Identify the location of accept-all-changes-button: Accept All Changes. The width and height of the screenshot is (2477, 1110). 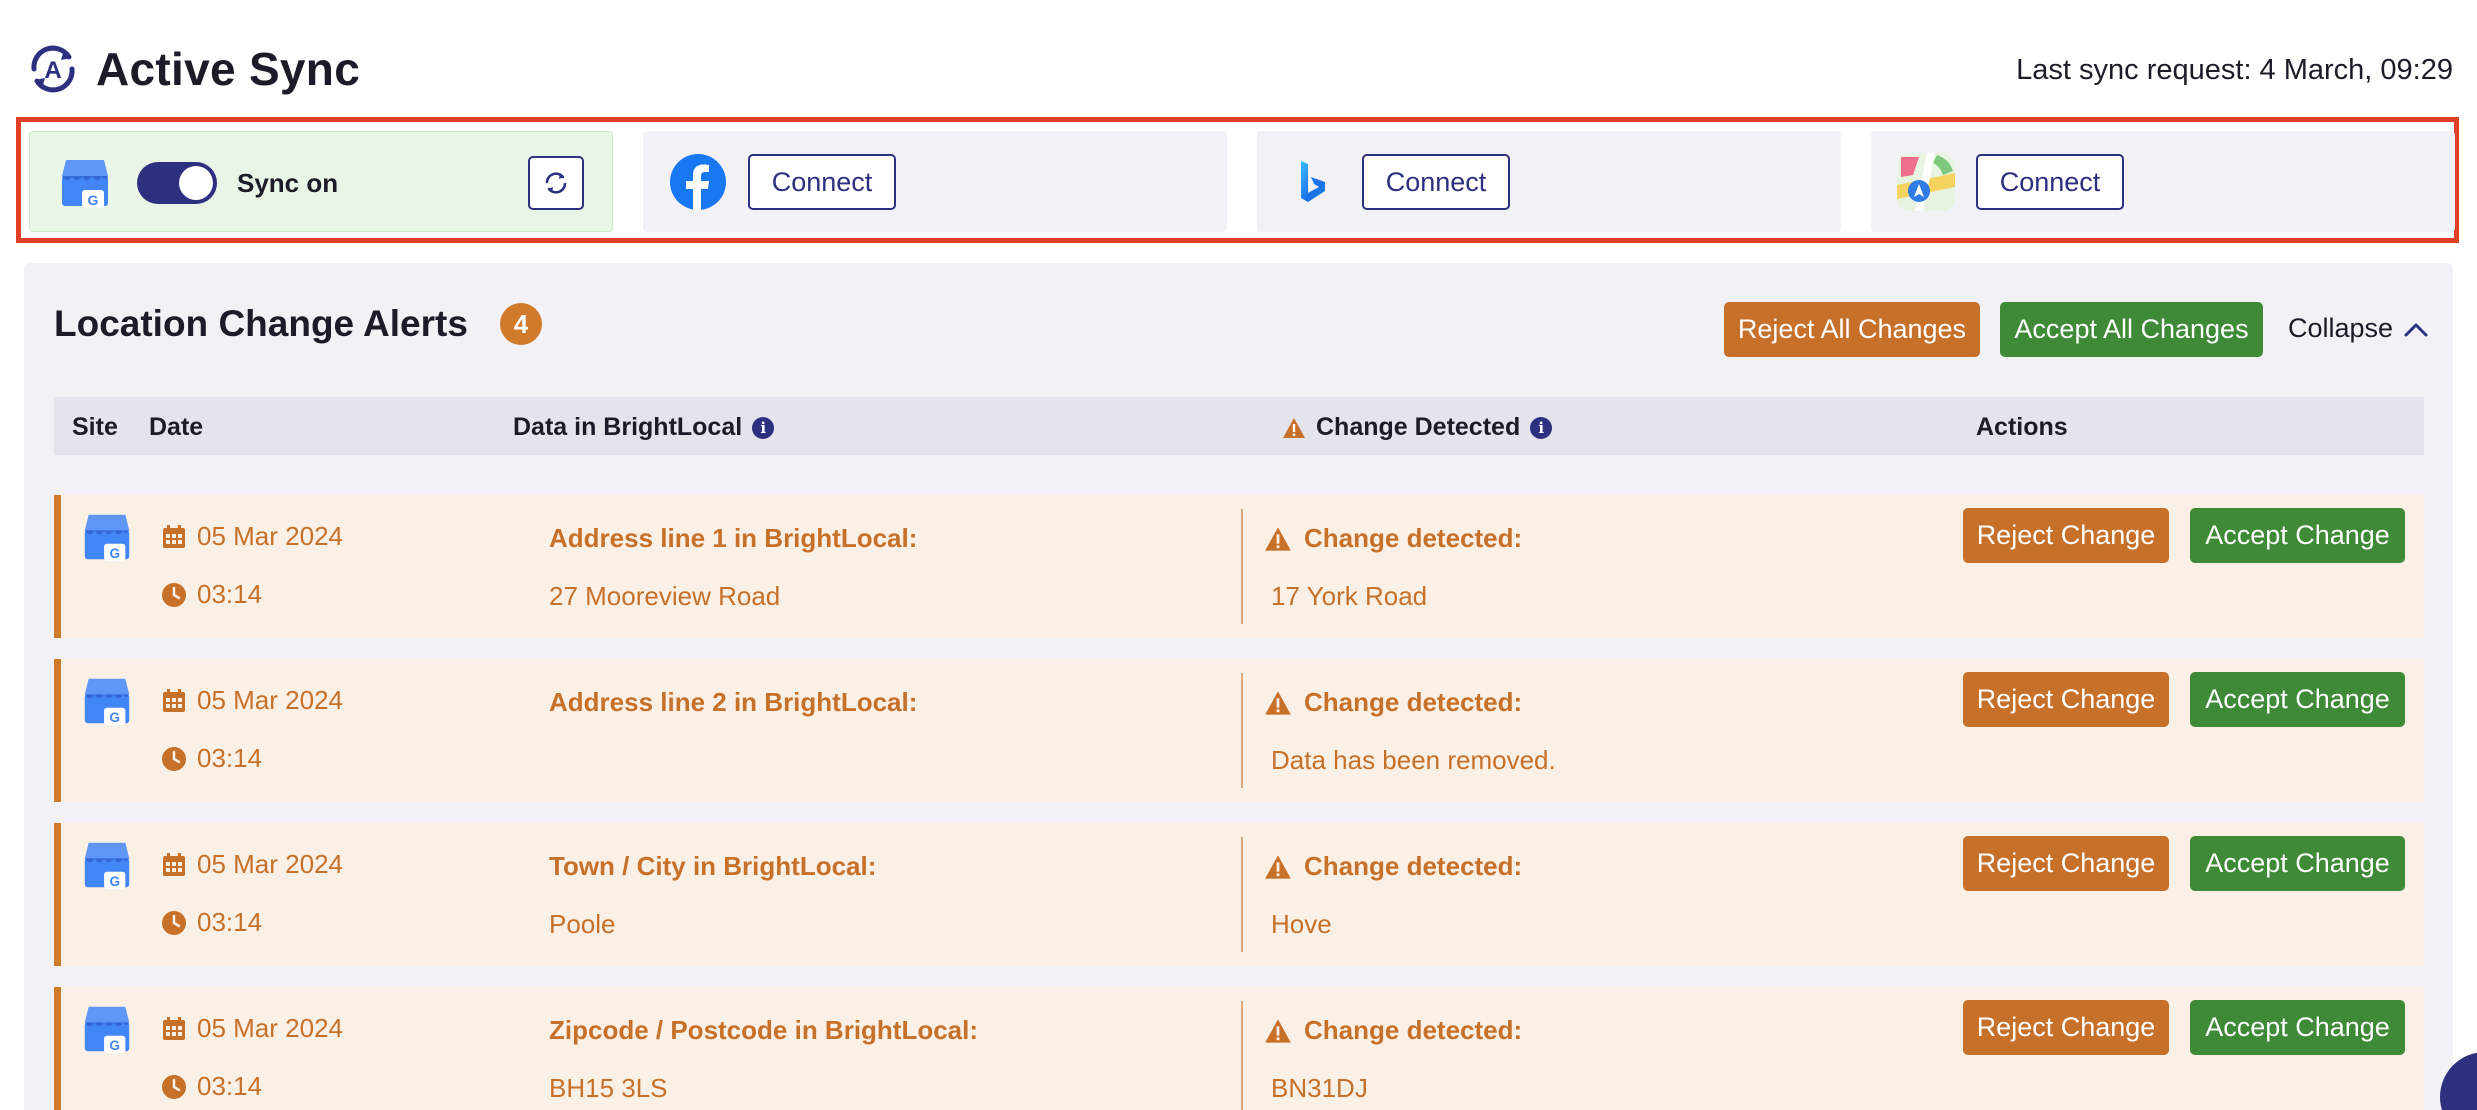
(2131, 329).